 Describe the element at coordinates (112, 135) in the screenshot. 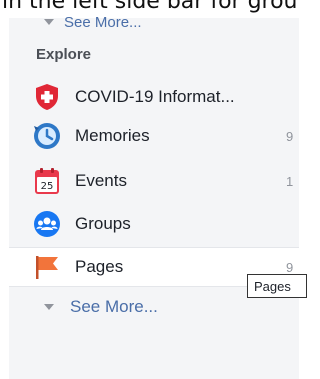

I see `sidebar-item-label: Memories` at that location.